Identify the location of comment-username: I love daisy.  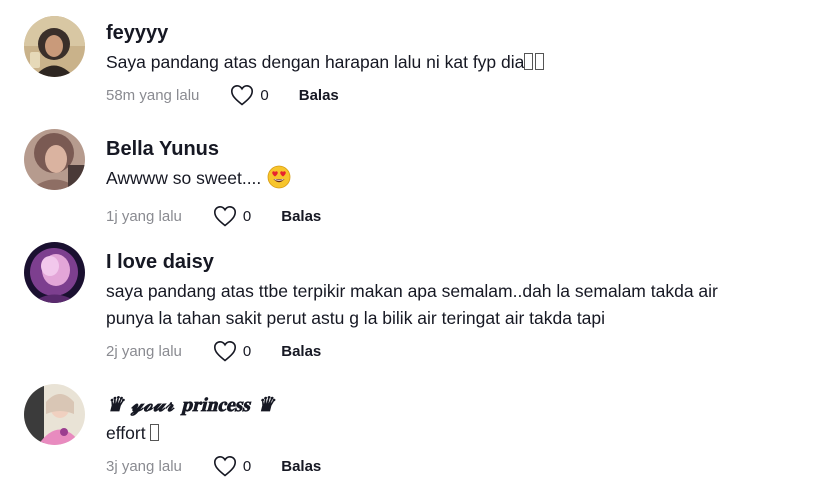
(442, 262).